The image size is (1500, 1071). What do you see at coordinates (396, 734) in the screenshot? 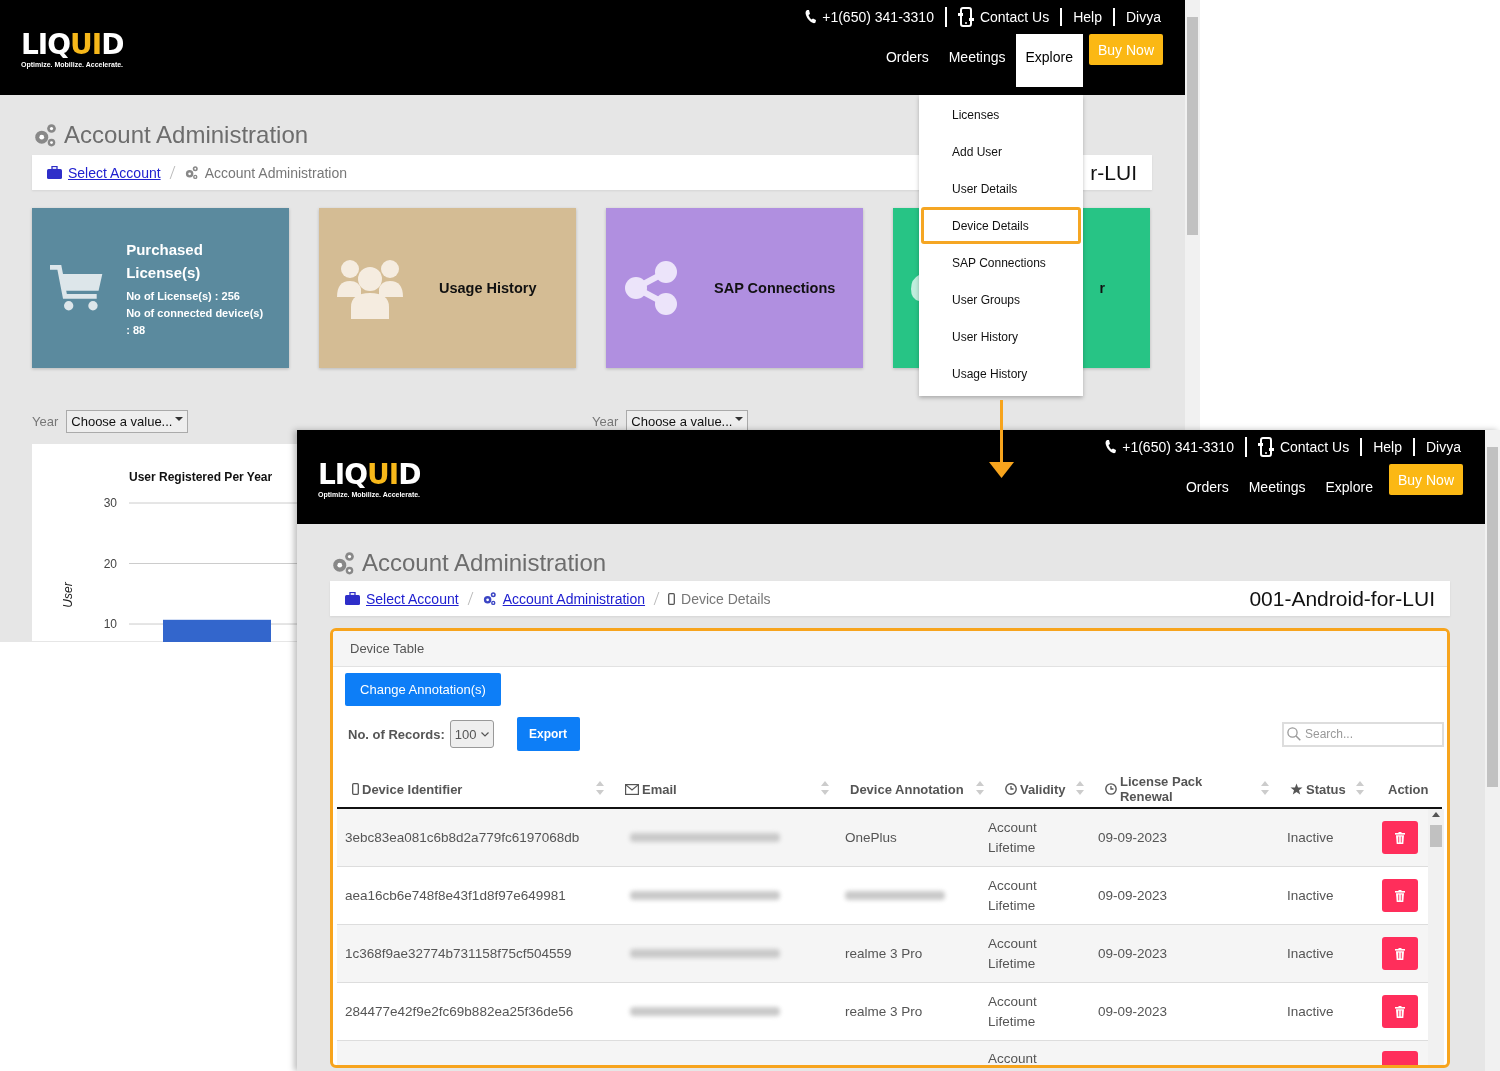
I see `records-label: No. of Records:` at bounding box center [396, 734].